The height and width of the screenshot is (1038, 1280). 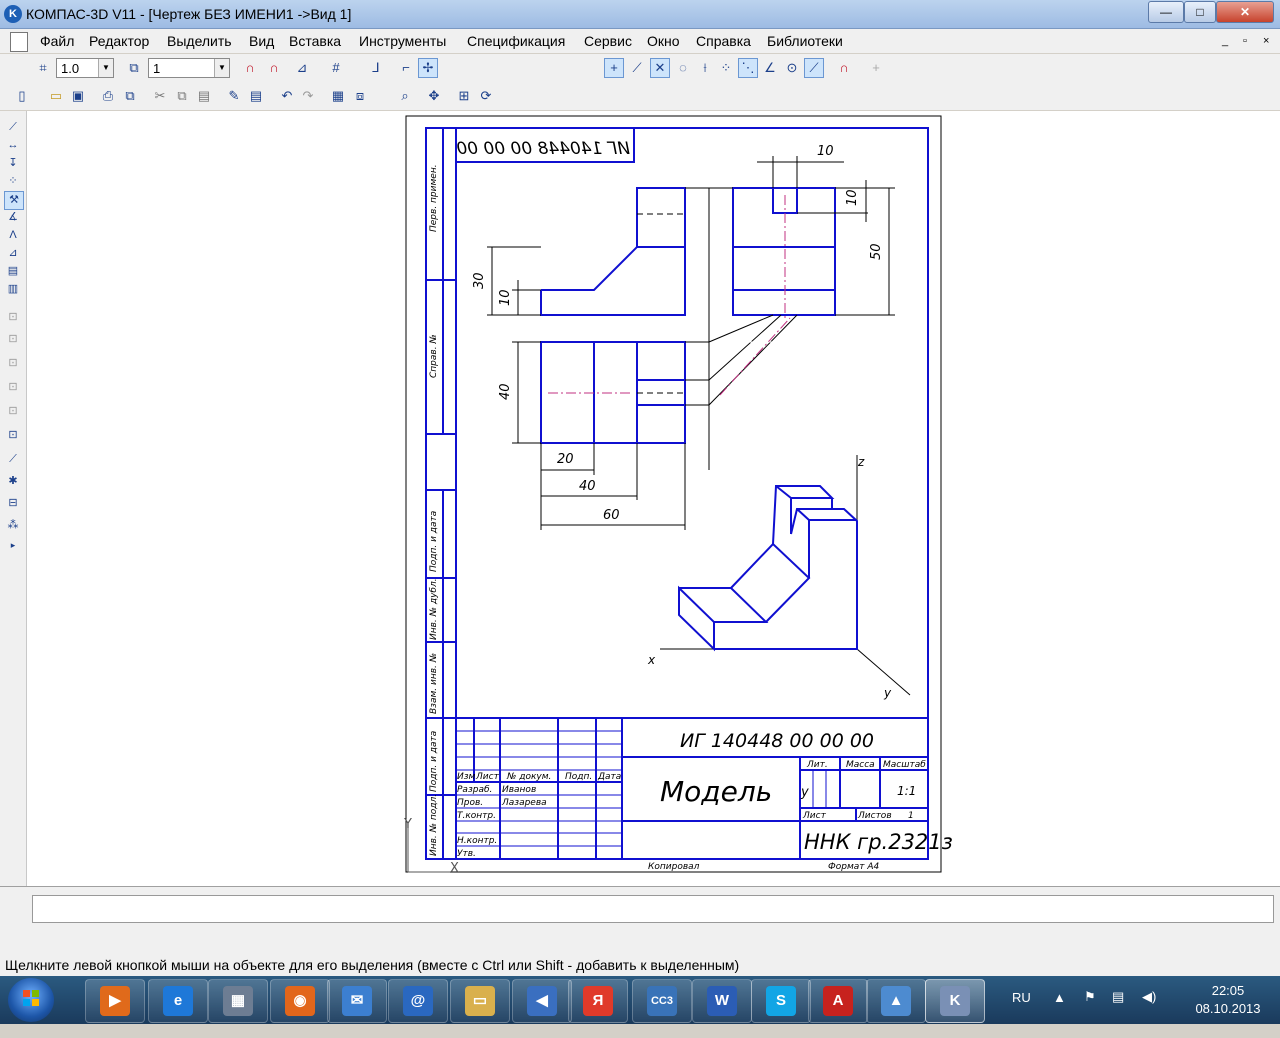 I want to click on tool-h-icon: ✱, so click(x=13, y=481).